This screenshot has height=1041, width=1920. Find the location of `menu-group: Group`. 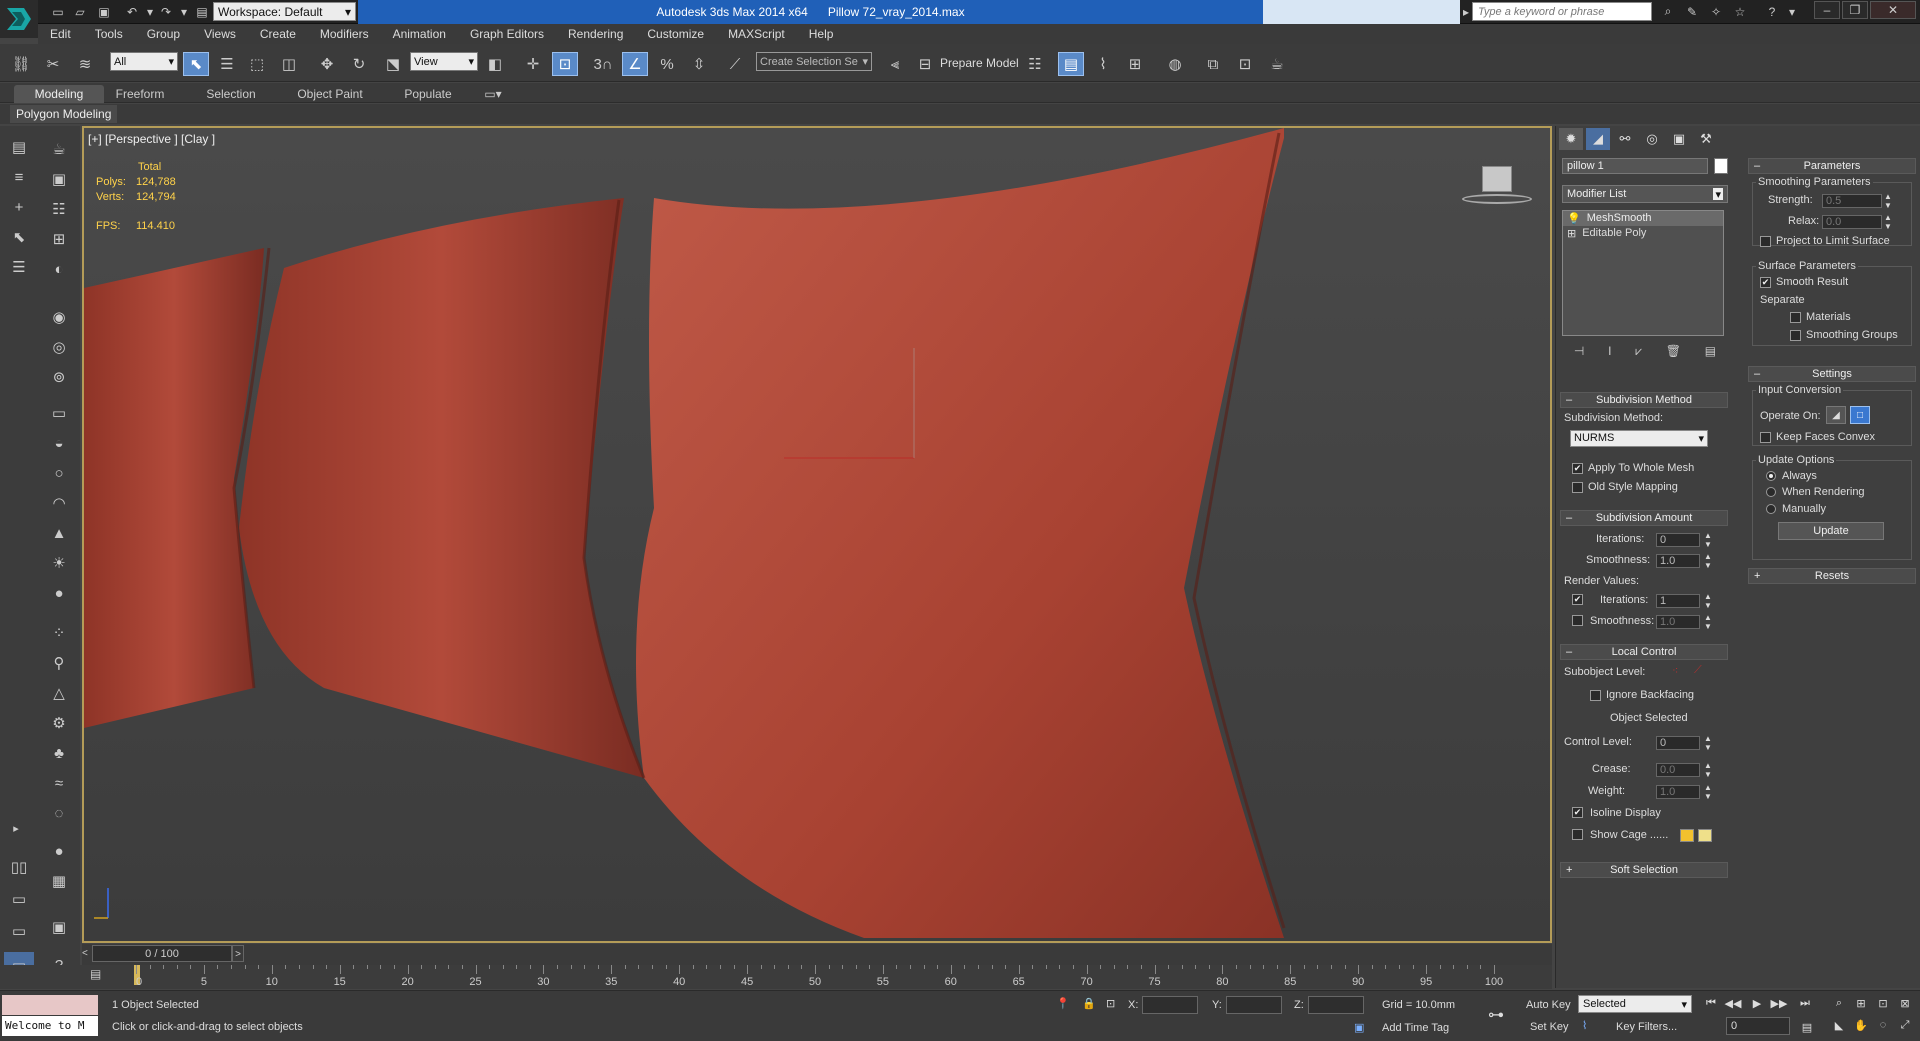

menu-group: Group is located at coordinates (163, 34).